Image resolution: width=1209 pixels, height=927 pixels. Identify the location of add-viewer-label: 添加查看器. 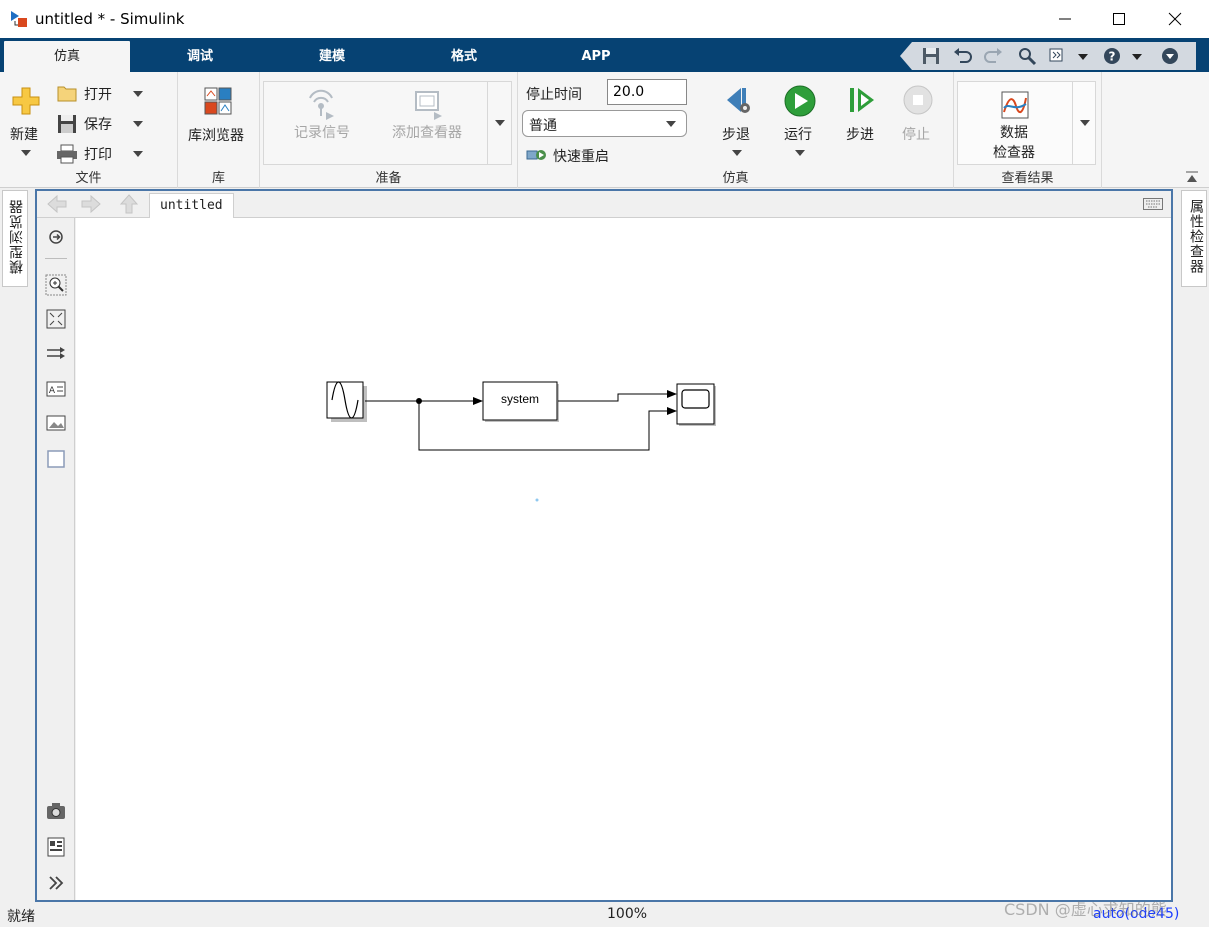
(427, 133).